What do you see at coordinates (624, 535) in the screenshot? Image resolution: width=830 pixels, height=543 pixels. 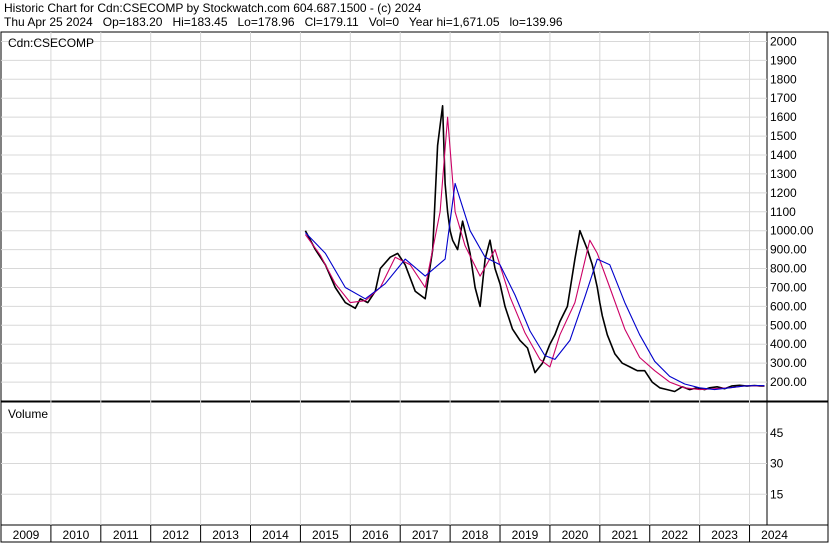 I see `year-label: 2021` at bounding box center [624, 535].